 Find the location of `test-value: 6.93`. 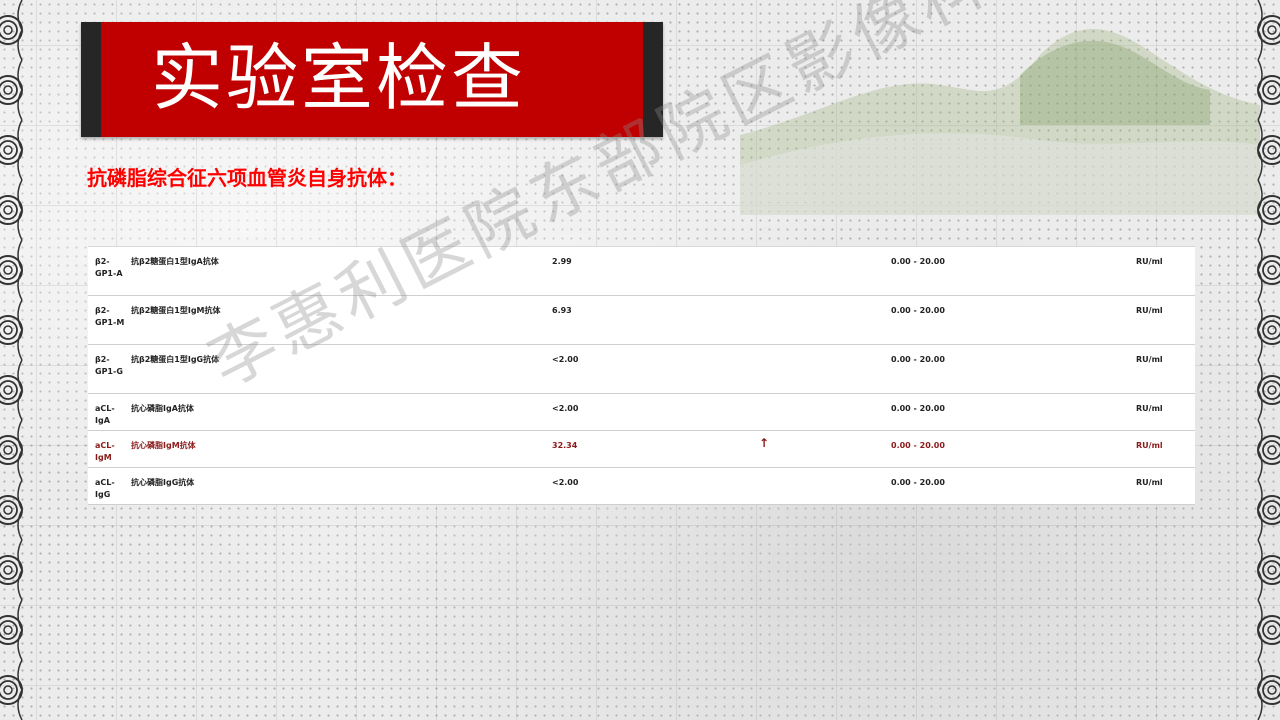

test-value: 6.93 is located at coordinates (562, 310).